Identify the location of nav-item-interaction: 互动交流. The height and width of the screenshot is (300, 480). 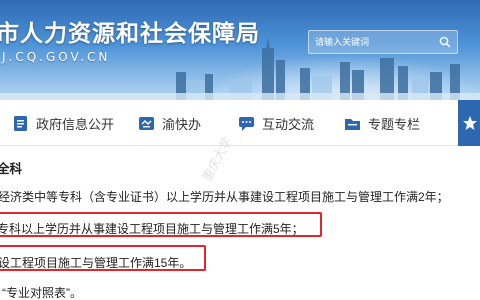
(276, 123).